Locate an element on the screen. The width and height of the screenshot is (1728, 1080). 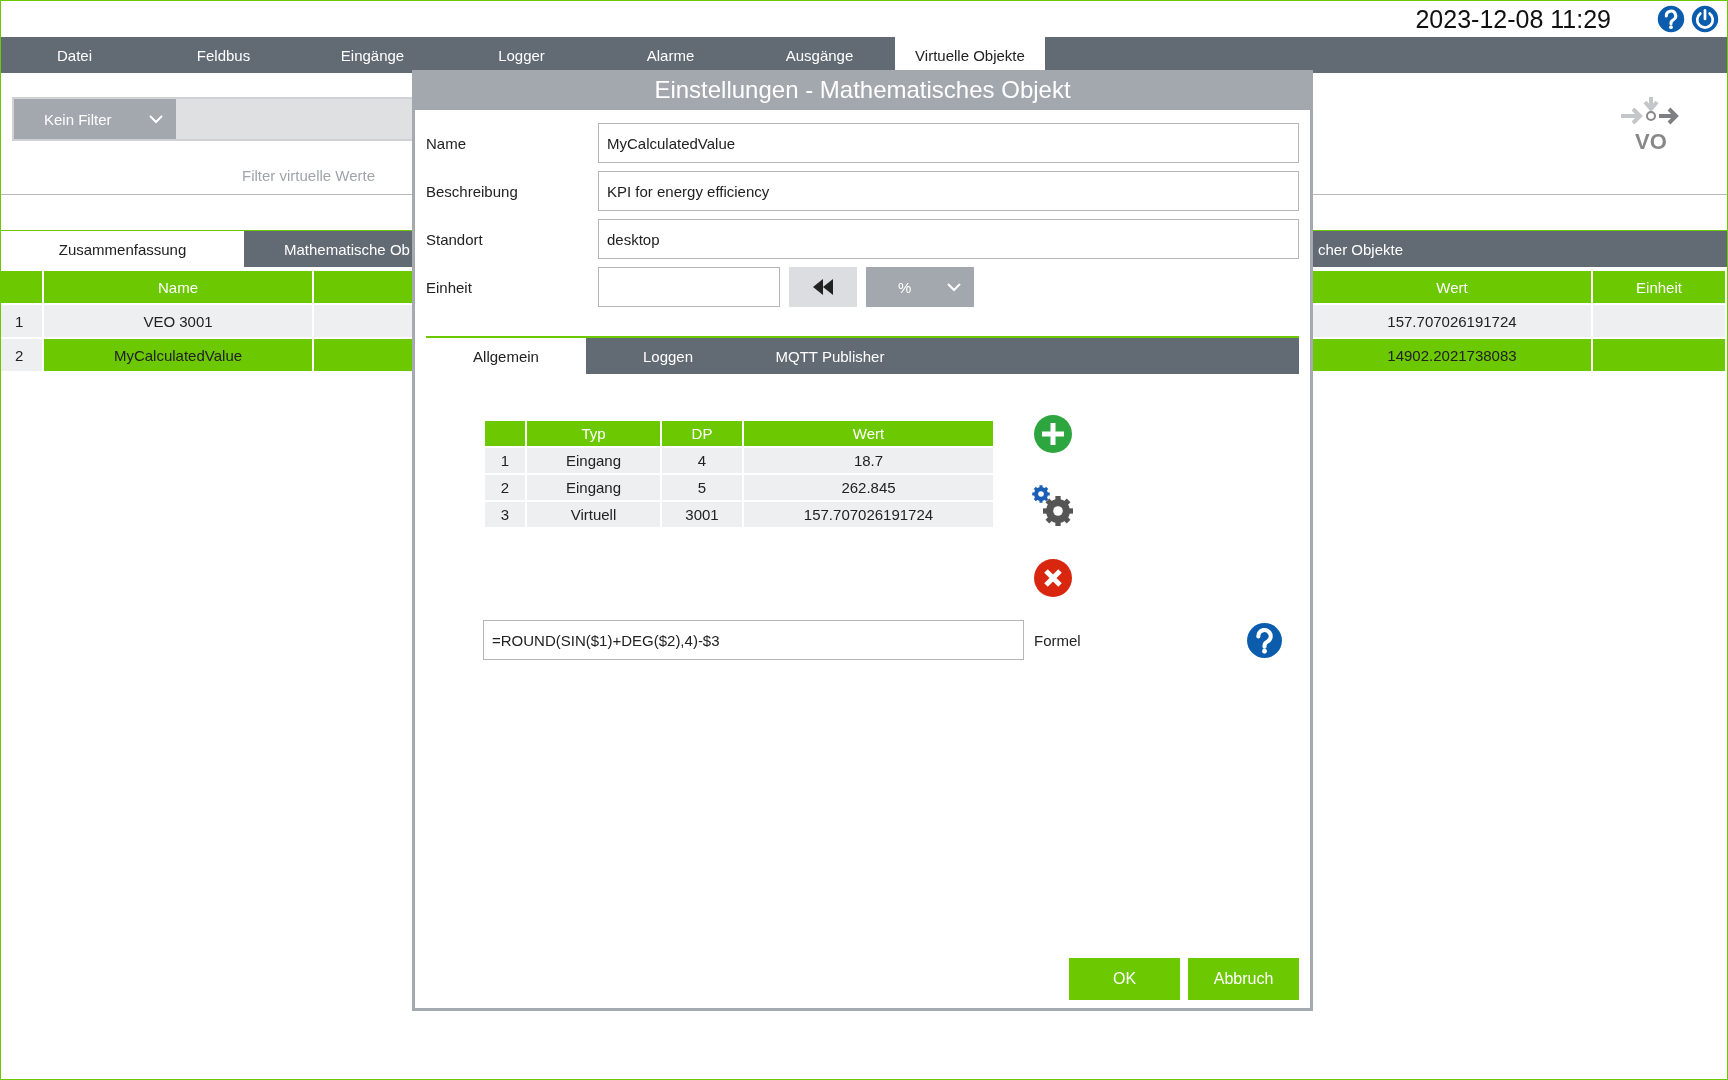
field-label: Einheit is located at coordinates (449, 287).